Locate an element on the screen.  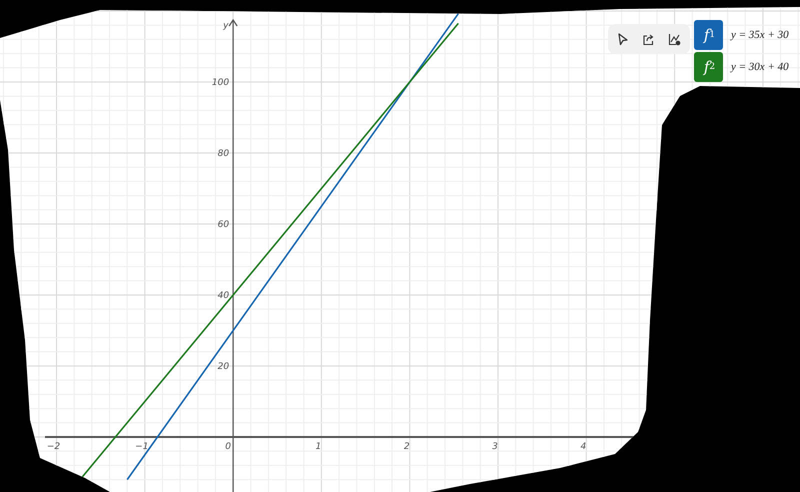
tick-label: 40 is located at coordinates (224, 295).